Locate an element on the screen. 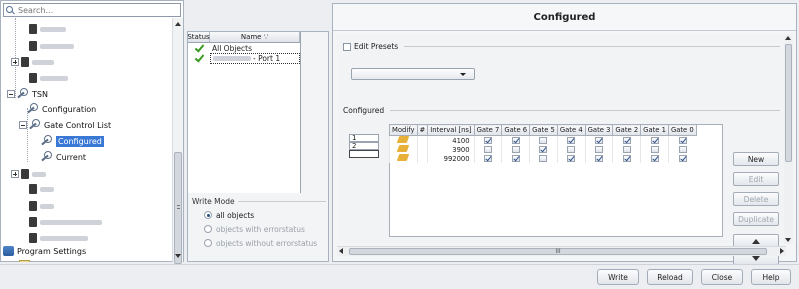 This screenshot has height=289, width=799. search-input is located at coordinates (93, 10).